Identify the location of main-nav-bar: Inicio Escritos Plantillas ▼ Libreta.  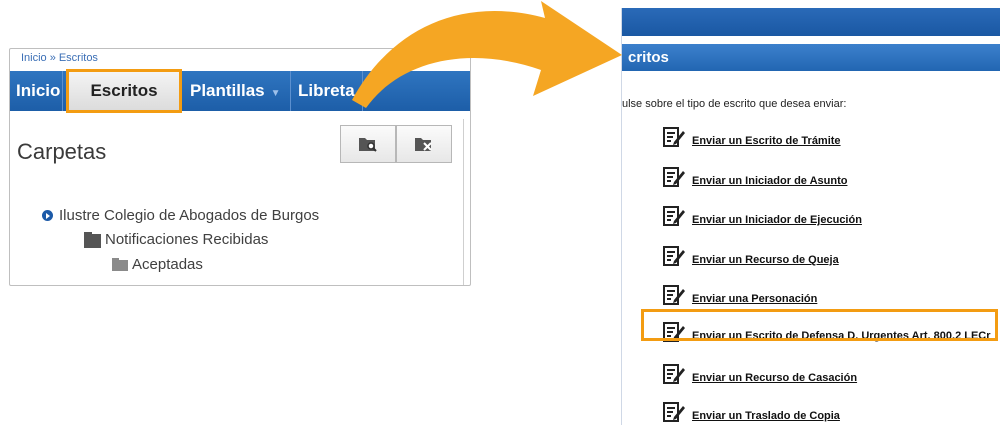
(240, 91).